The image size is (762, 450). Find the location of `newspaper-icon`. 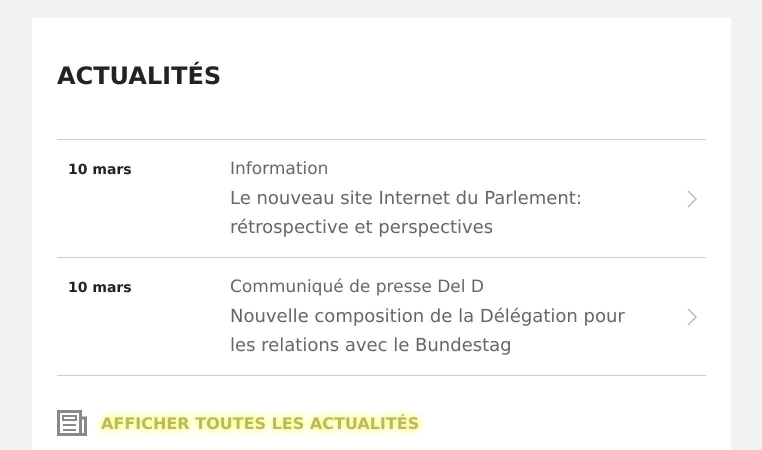

newspaper-icon is located at coordinates (72, 423).